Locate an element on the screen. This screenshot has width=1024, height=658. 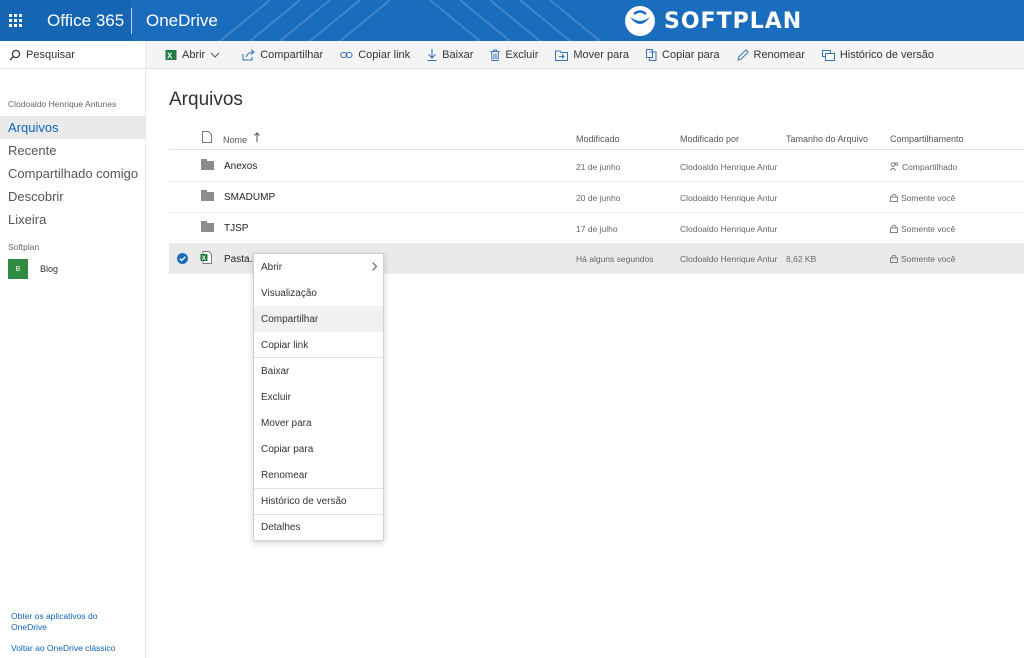
column-header-modified: Modificado is located at coordinates (598, 139).